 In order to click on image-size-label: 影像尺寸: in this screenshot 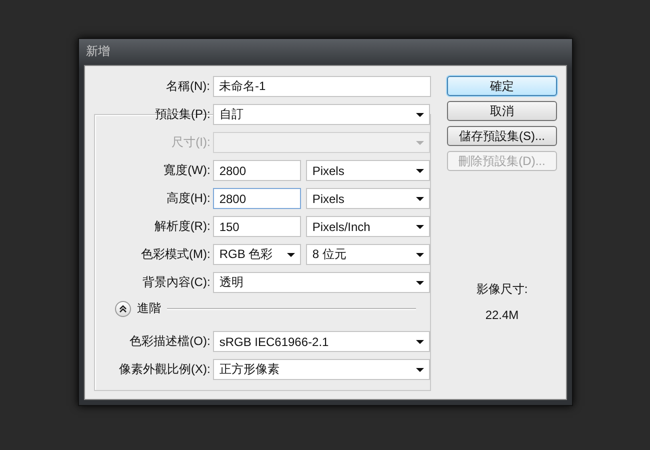, I will do `click(502, 289)`.